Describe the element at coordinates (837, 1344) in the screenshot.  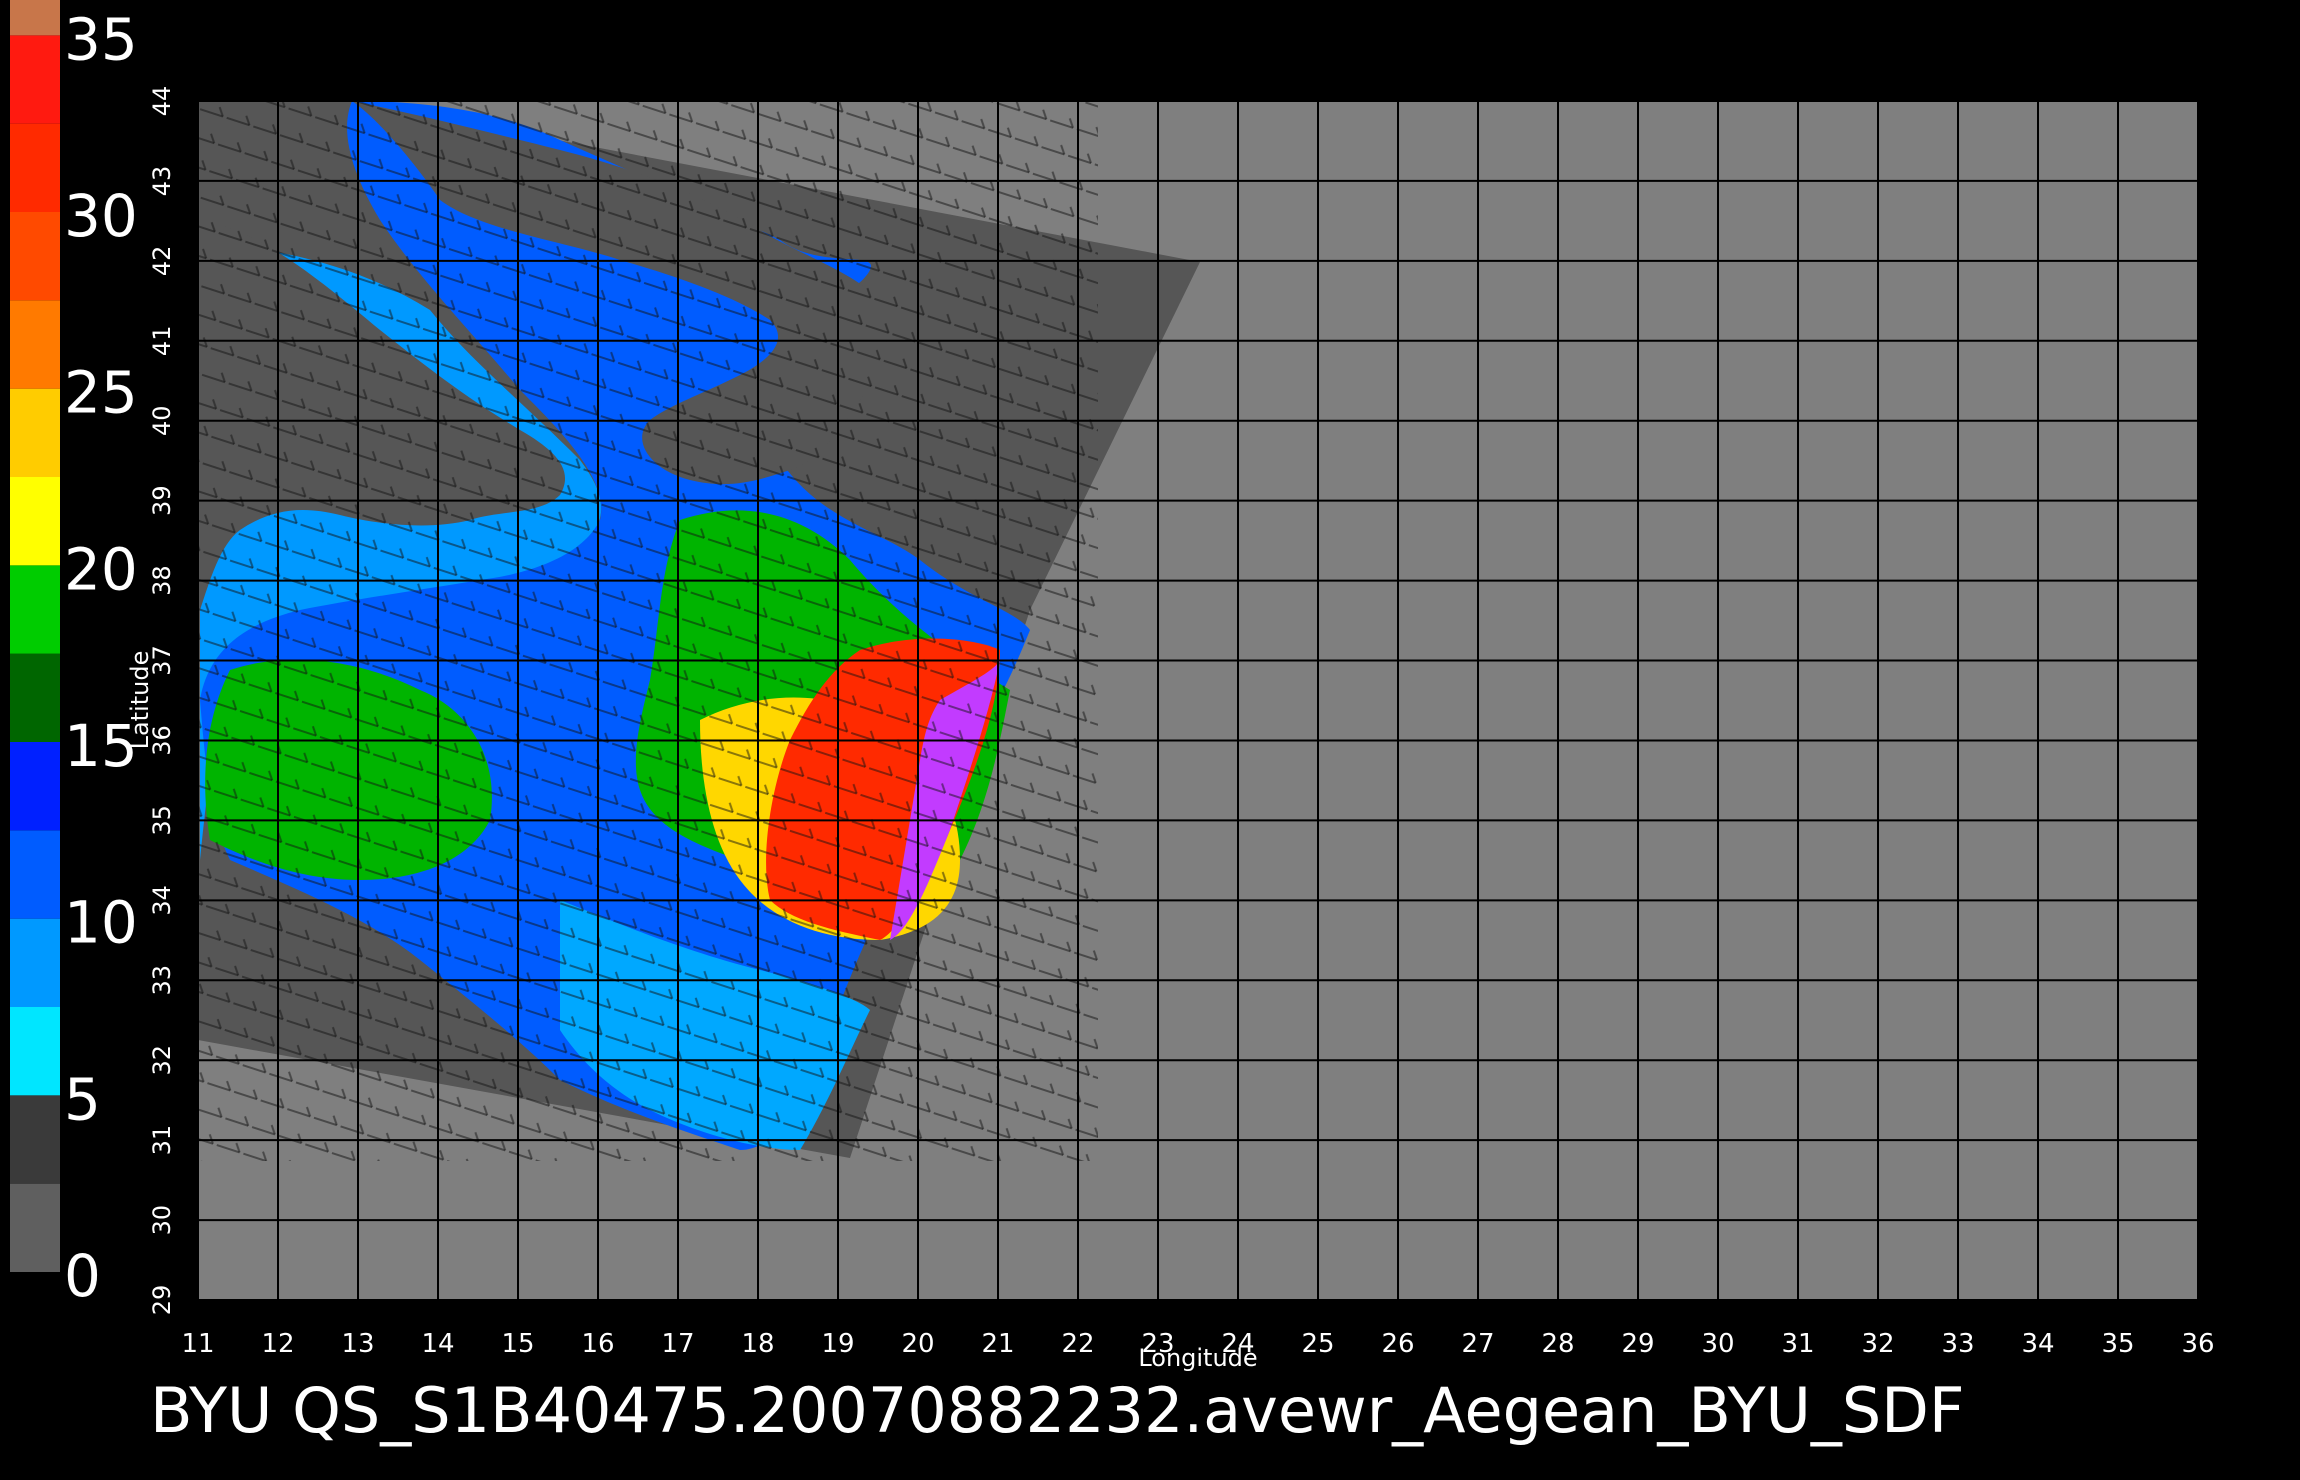
I see `lon-tick-label: 19` at that location.